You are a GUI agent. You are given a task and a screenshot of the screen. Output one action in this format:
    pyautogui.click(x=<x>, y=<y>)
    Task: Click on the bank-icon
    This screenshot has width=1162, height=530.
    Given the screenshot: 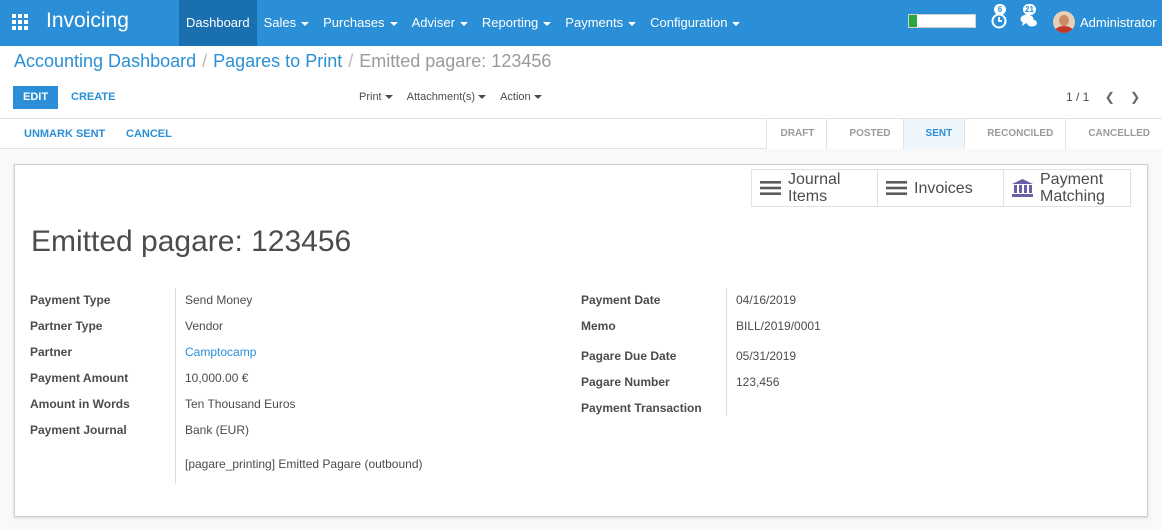 What is the action you would take?
    pyautogui.click(x=1022, y=188)
    